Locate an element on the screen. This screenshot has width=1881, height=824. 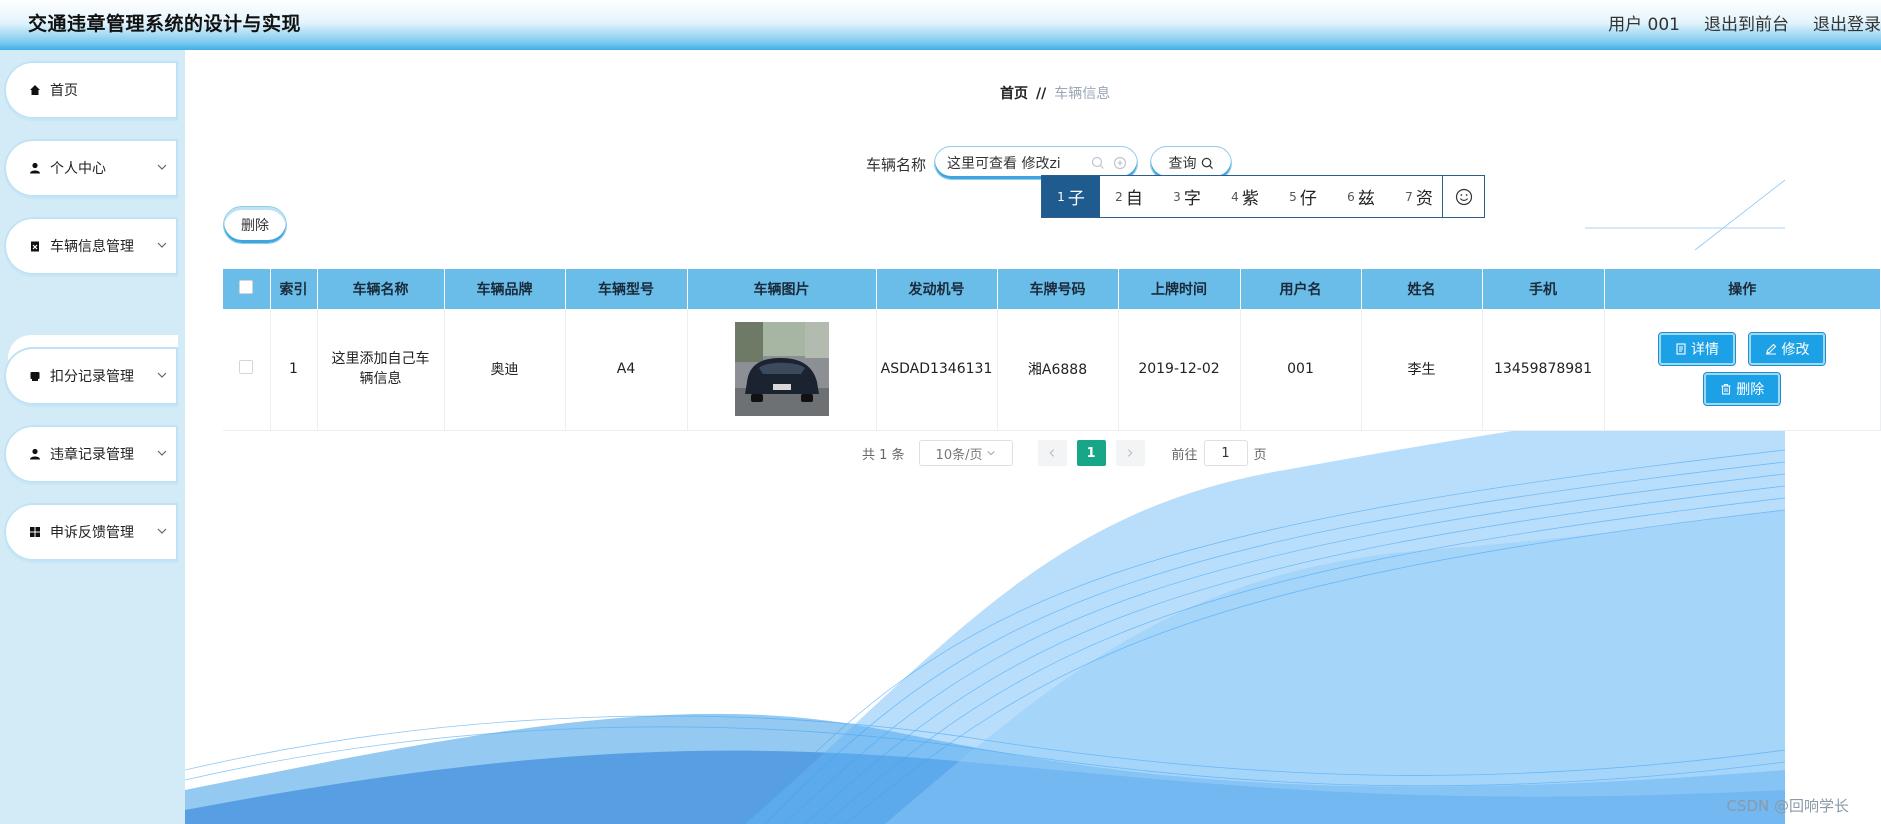
column-header: 用户名 is located at coordinates (1301, 289).